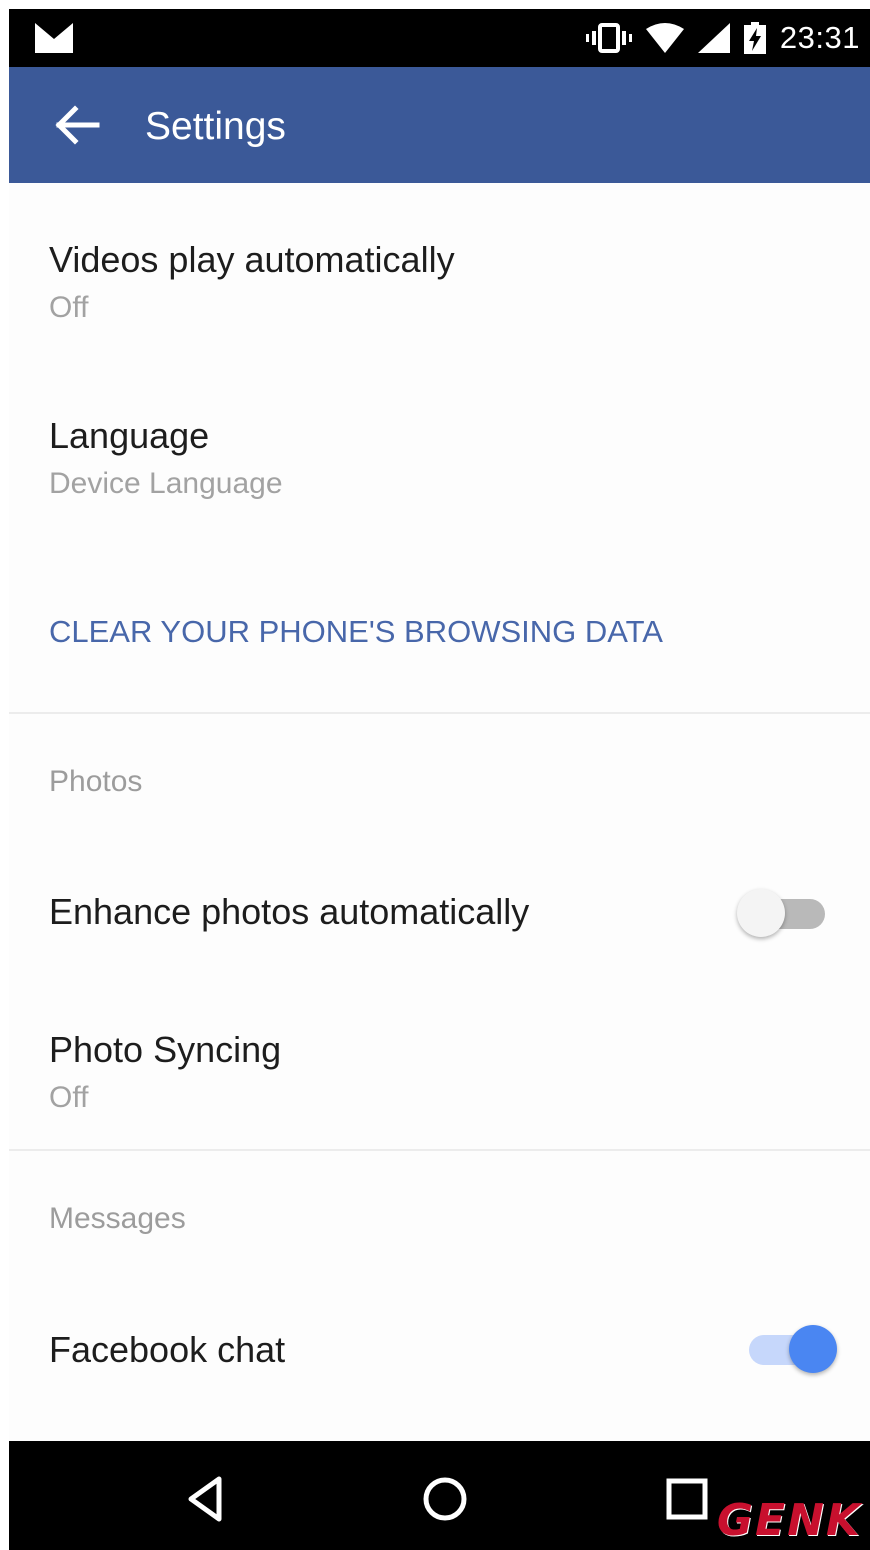  What do you see at coordinates (439, 1349) in the screenshot?
I see `setting-facebook-chat: Facebook chat` at bounding box center [439, 1349].